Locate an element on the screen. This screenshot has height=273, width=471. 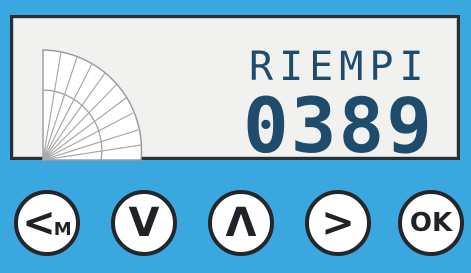
chevron-down-icon: V is located at coordinates (144, 223).